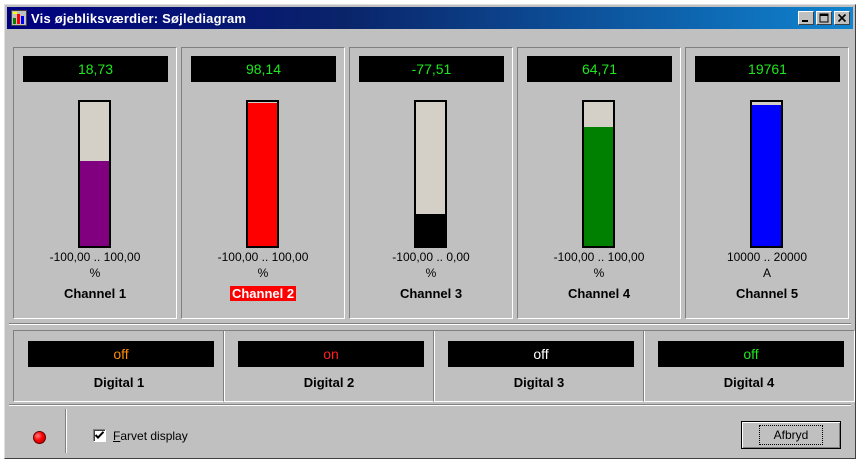 This screenshot has height=459, width=856. Describe the element at coordinates (431, 257) in the screenshot. I see `channel-range: -100,00 .. 0,00` at that location.